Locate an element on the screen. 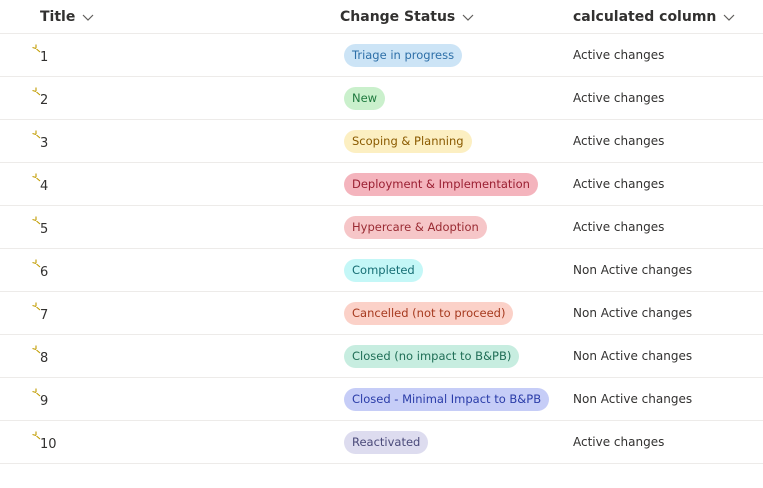 Image resolution: width=763 pixels, height=488 pixels. change-status-cell: Deployment & Implementation is located at coordinates (441, 184).